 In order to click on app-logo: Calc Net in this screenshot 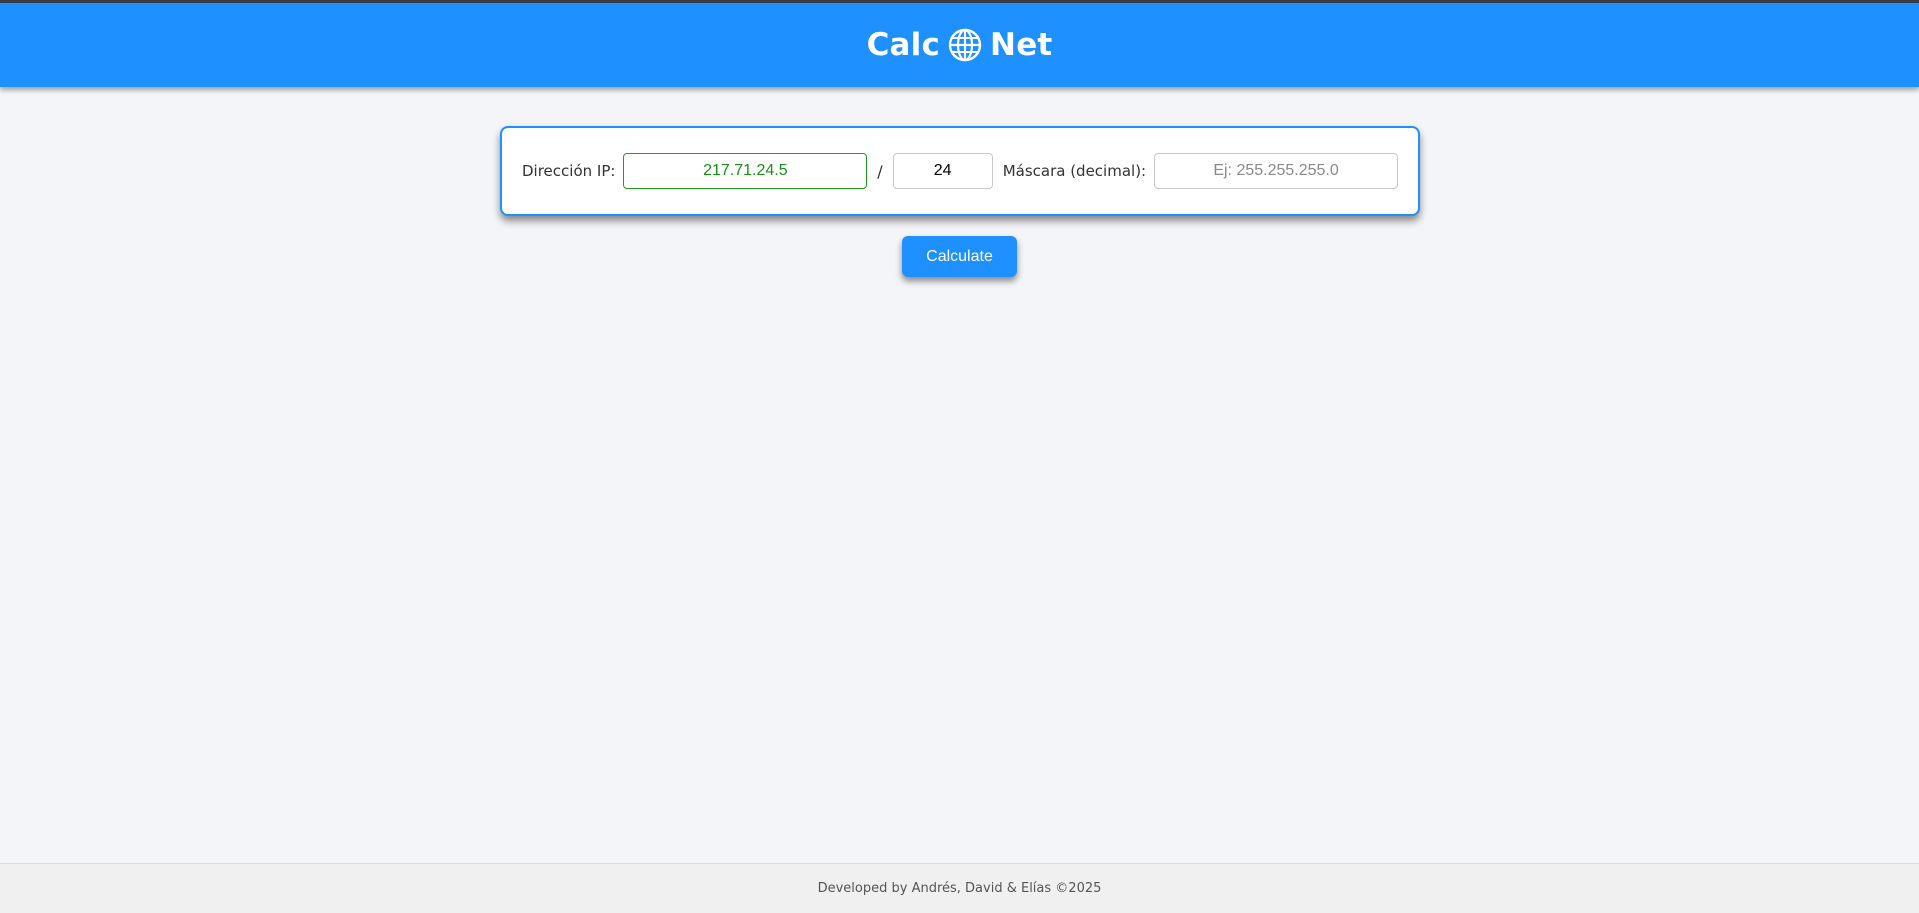, I will do `click(960, 45)`.